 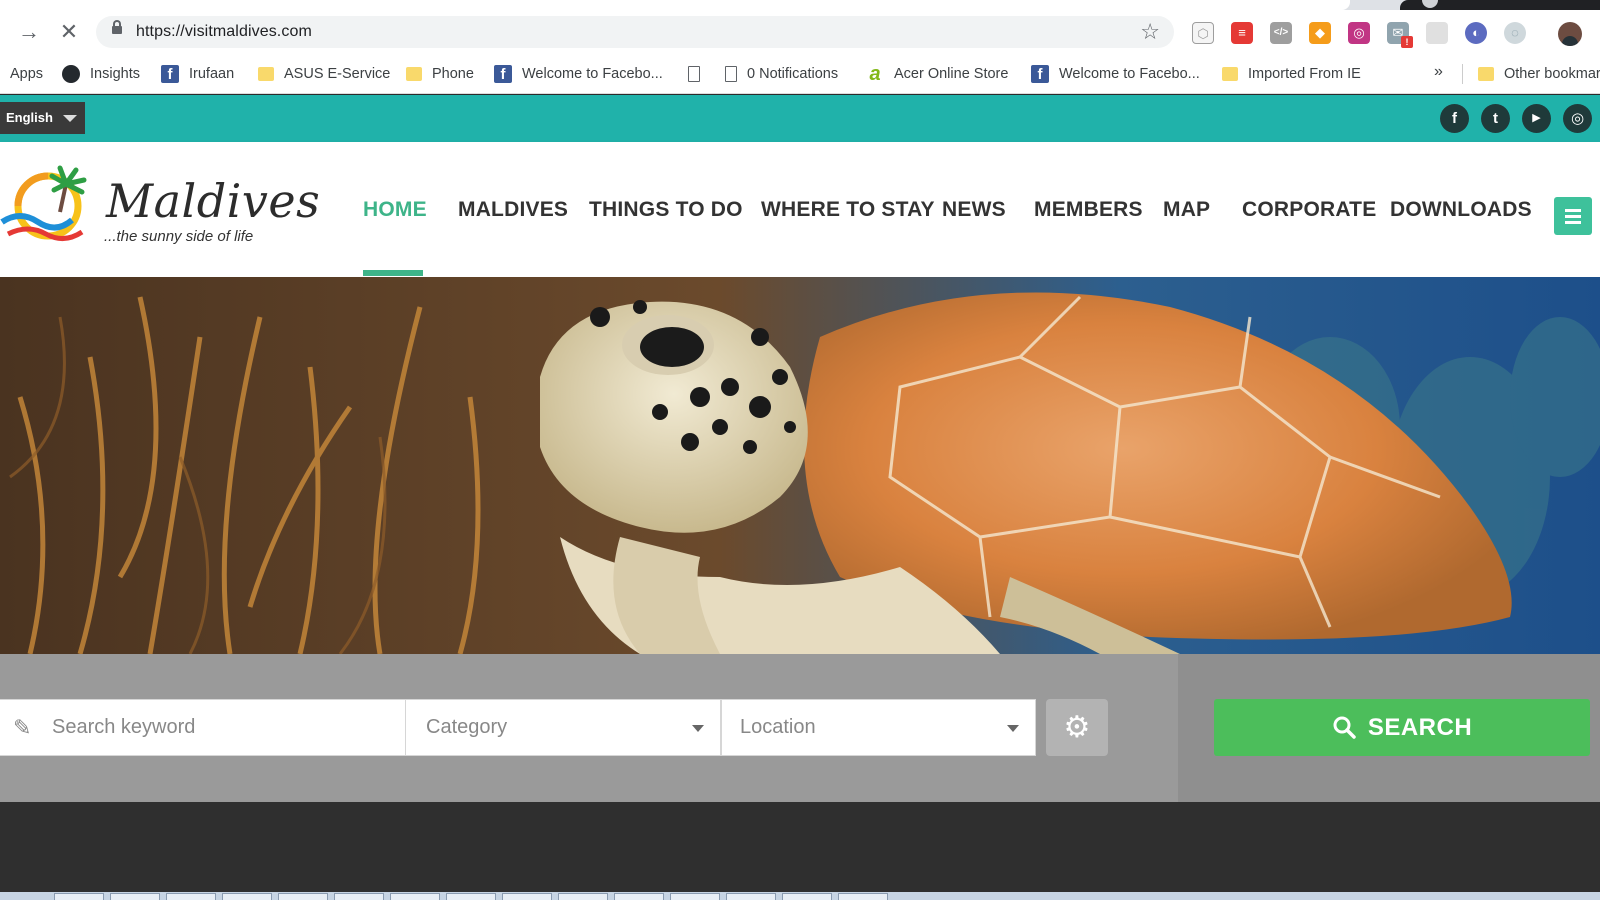 What do you see at coordinates (635, 32) in the screenshot?
I see `address-bar: https://visitmaldives.com ☆` at bounding box center [635, 32].